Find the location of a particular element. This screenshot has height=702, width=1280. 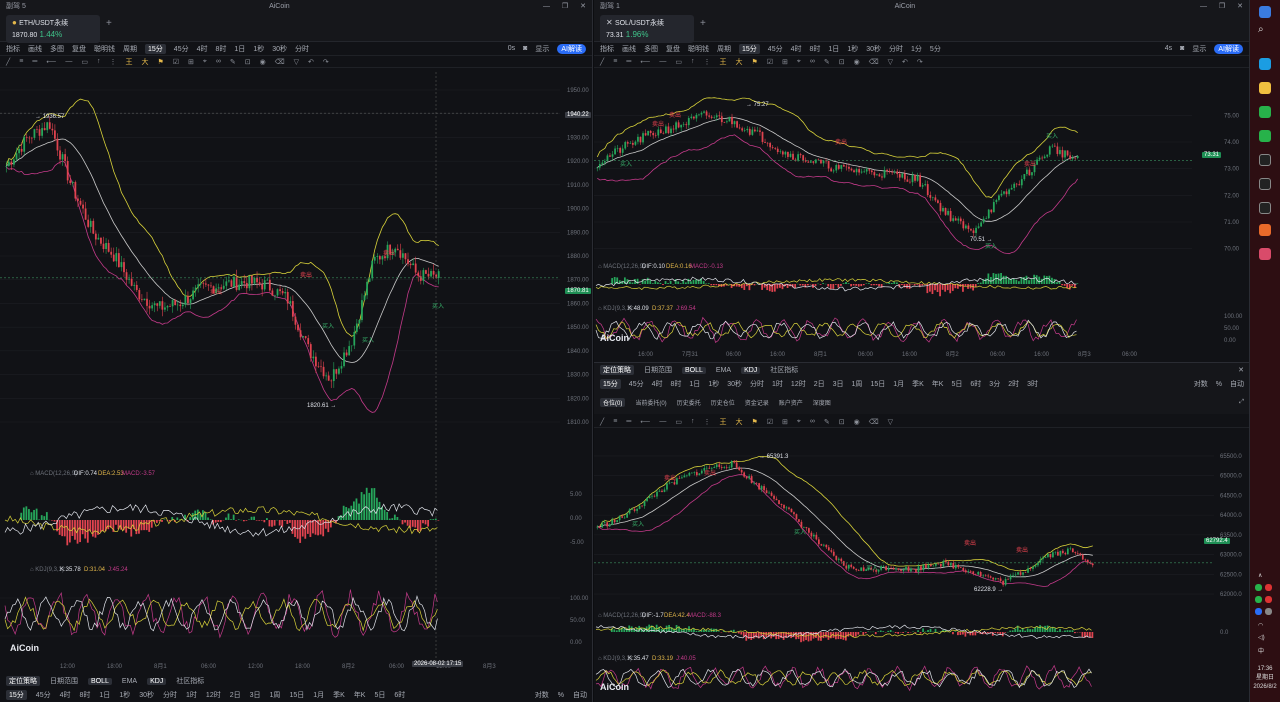

bottom-period-17: 5日 is located at coordinates (379, 695).